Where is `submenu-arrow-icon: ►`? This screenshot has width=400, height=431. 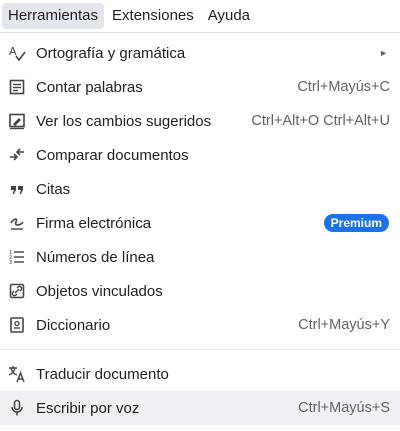
submenu-arrow-icon: ► is located at coordinates (383, 53).